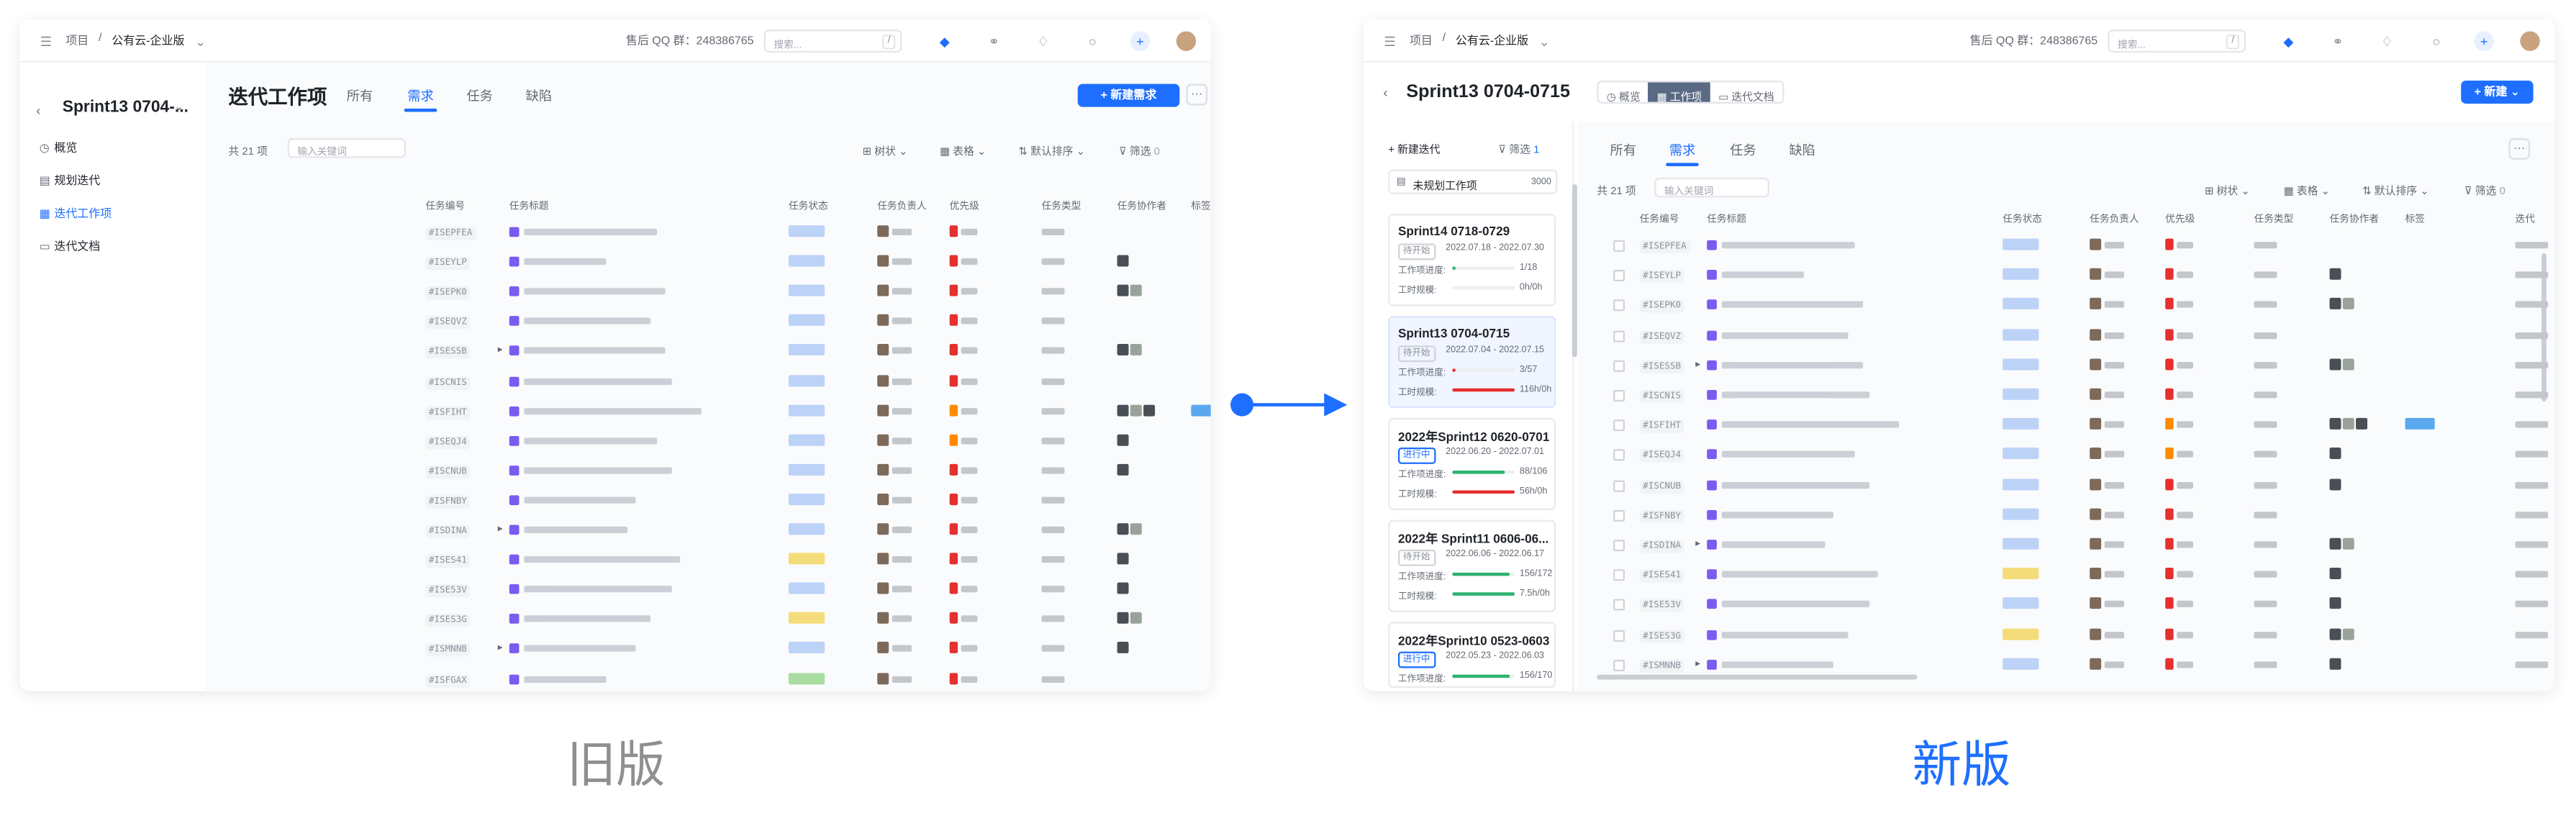 The width and height of the screenshot is (2576, 826). Describe the element at coordinates (539, 96) in the screenshot. I see `tab-defects: 缺陷` at that location.